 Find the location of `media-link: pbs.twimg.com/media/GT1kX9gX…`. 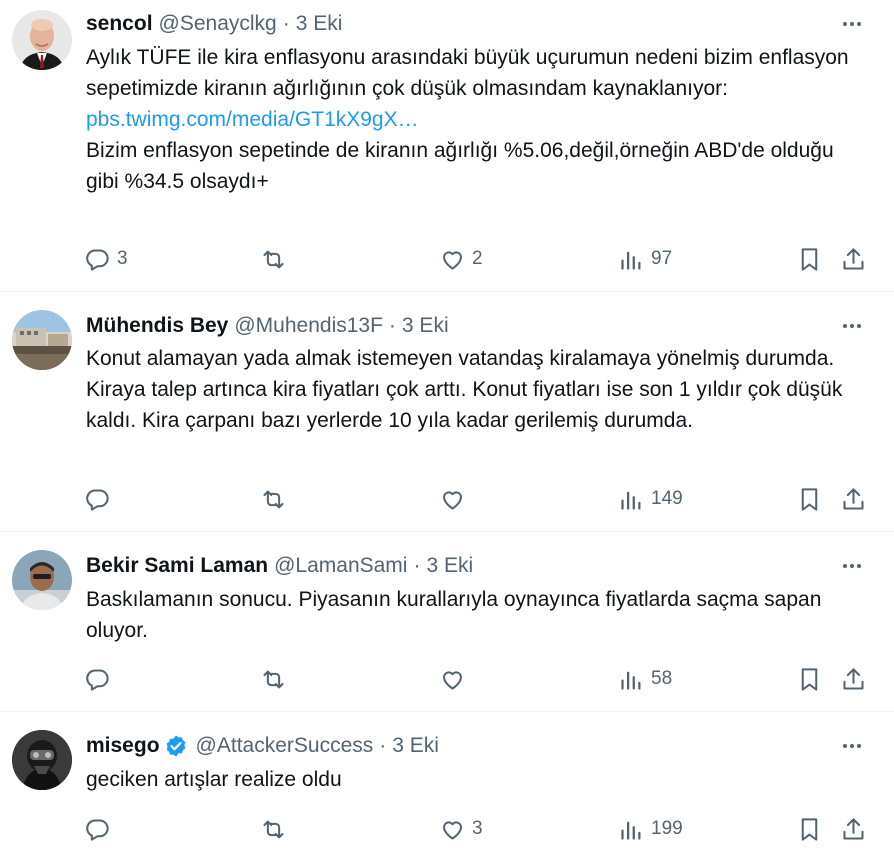

media-link: pbs.twimg.com/media/GT1kX9gX… is located at coordinates (476, 119).